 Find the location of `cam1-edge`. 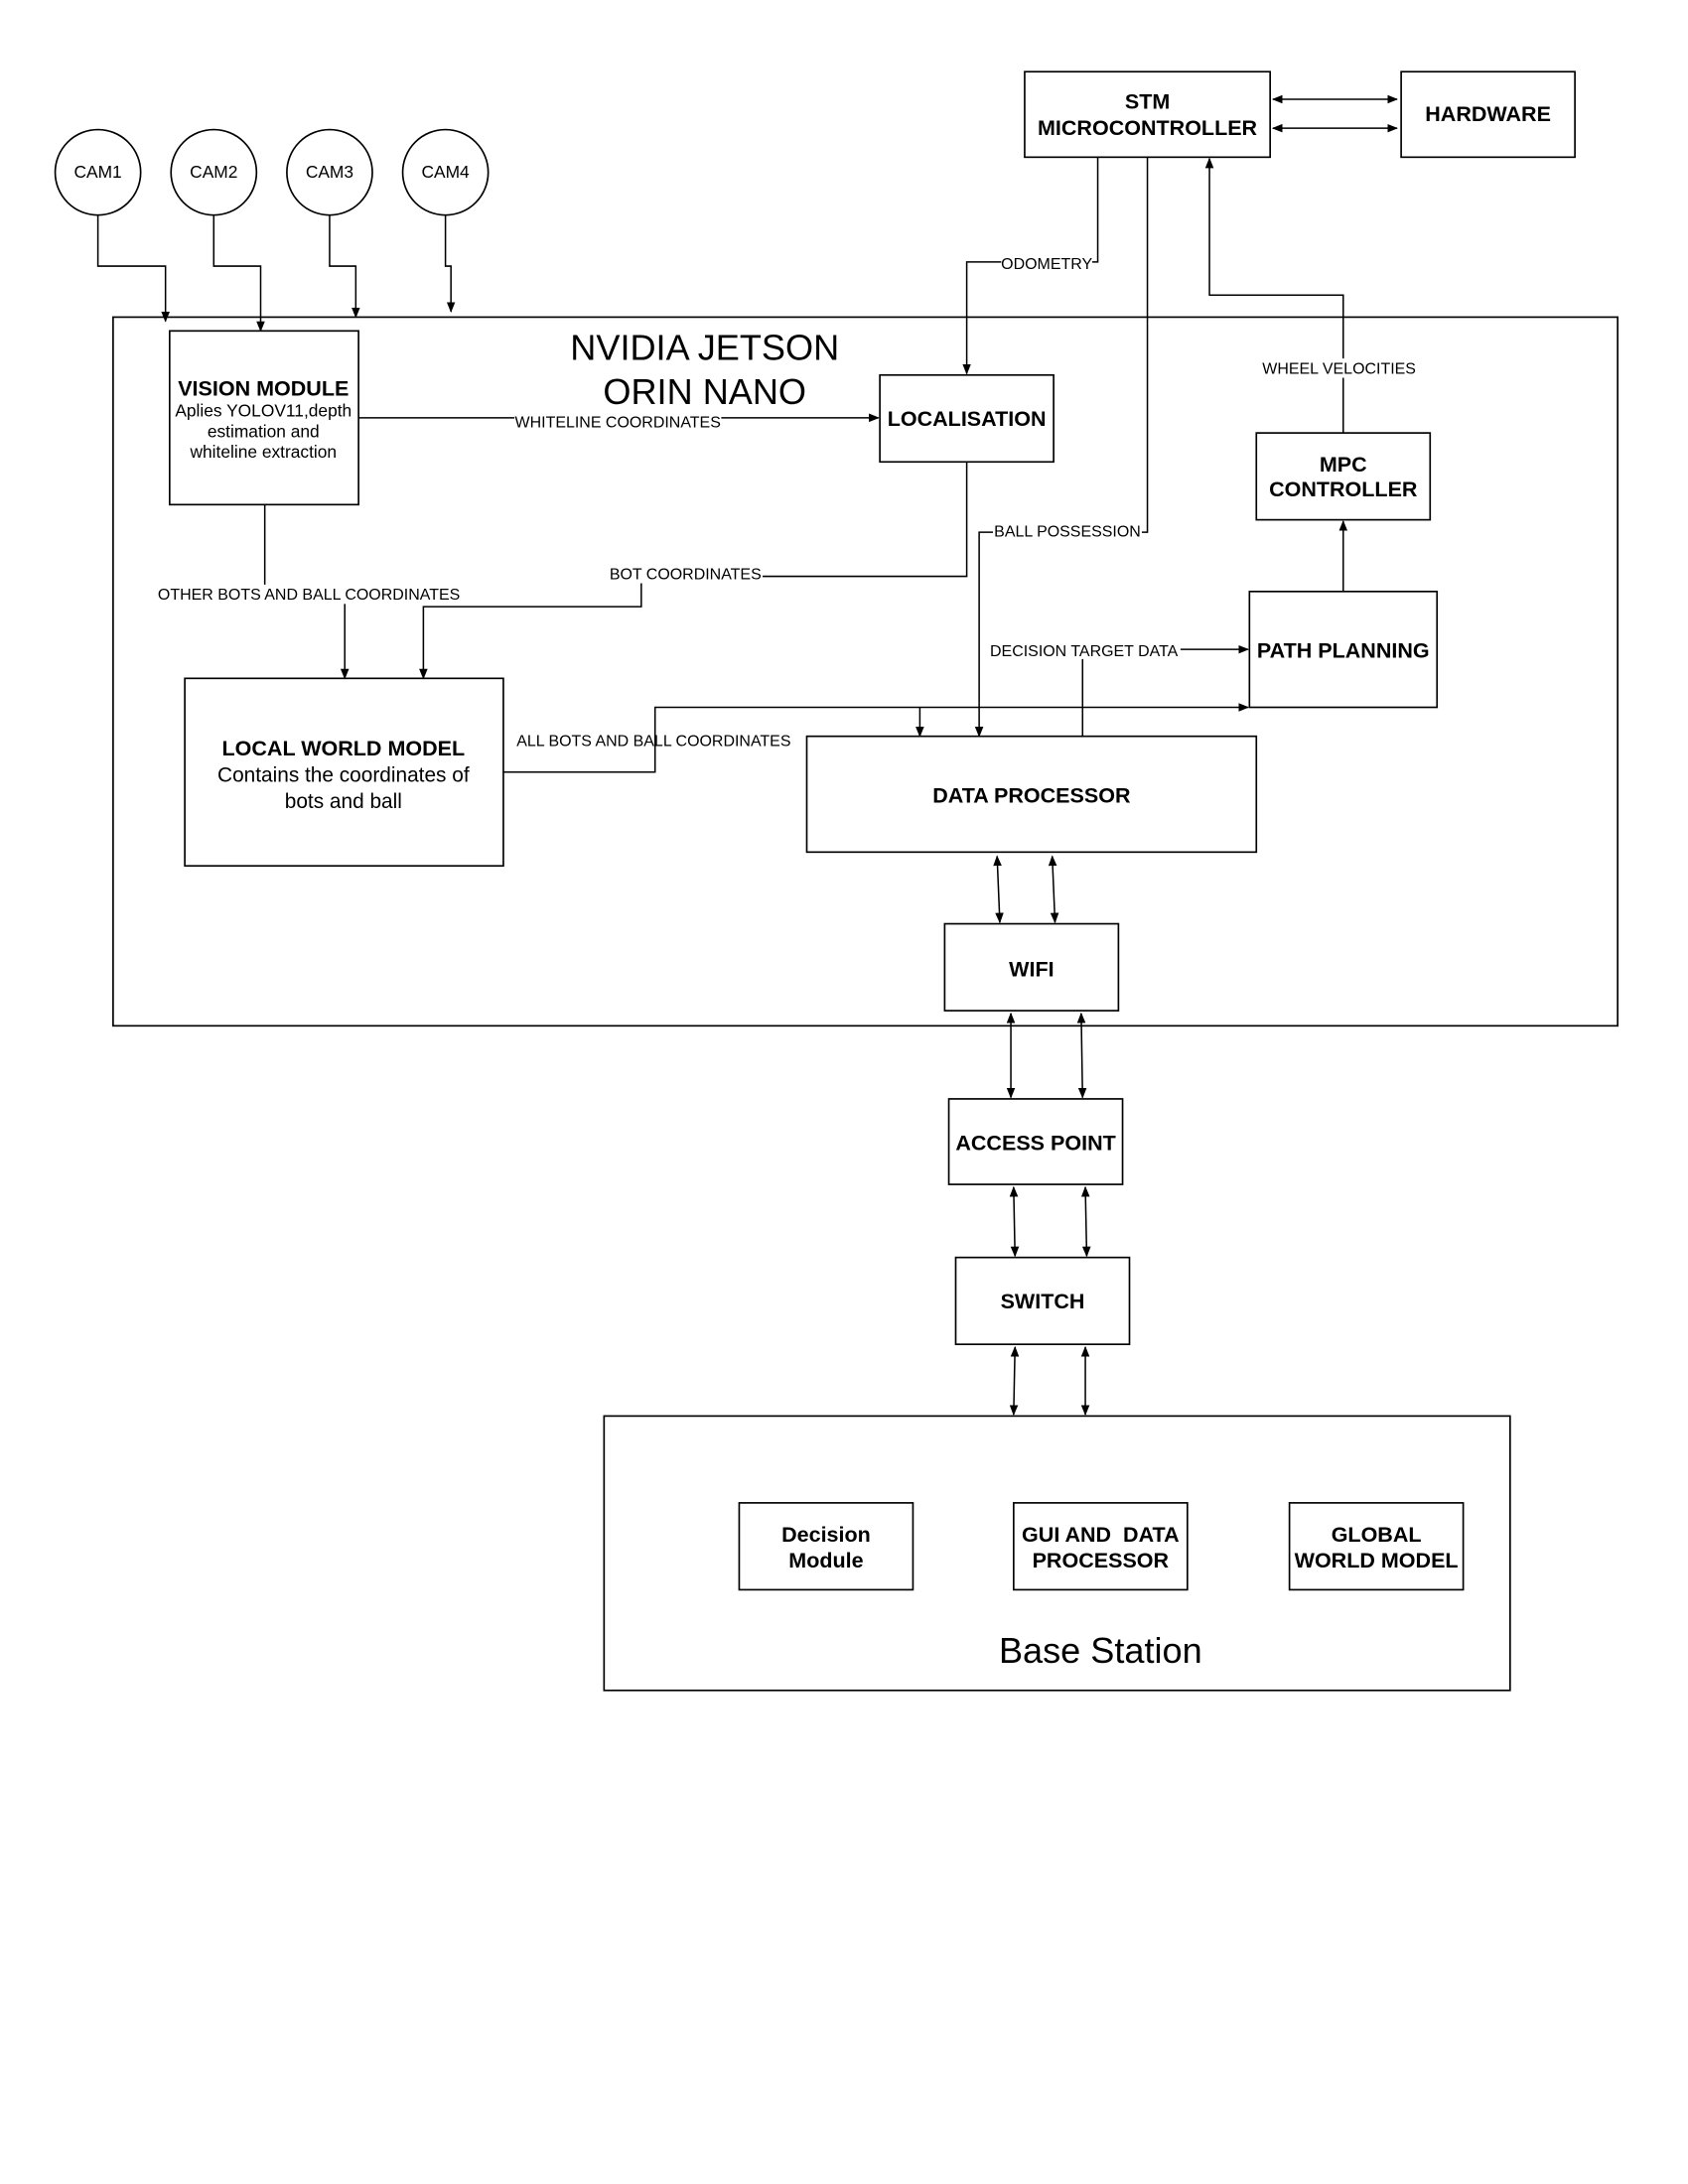

cam1-edge is located at coordinates (133, 268).